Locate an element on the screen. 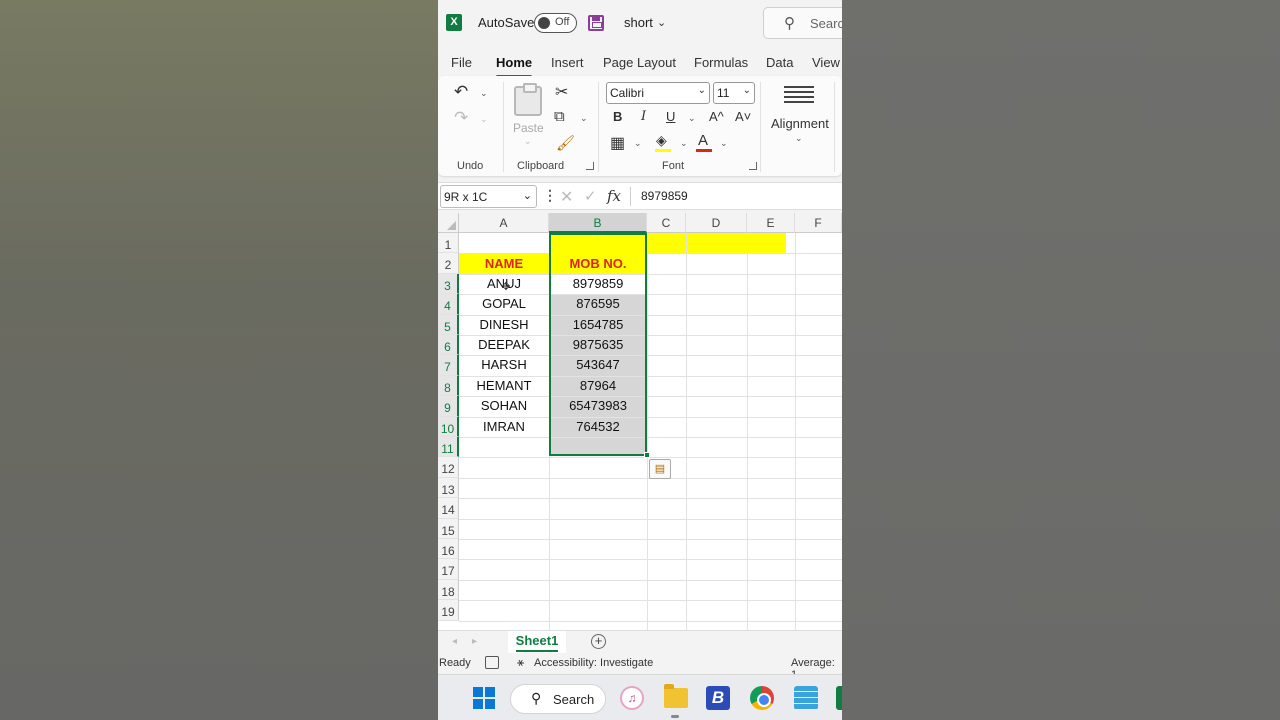 The width and height of the screenshot is (1280, 720). row-header-3: 3 is located at coordinates (448, 284).